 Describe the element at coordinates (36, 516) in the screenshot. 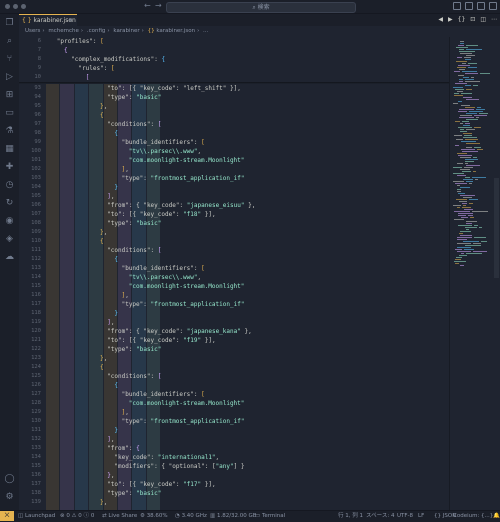

I see `launchpad-status: ◫ Launchpad` at that location.